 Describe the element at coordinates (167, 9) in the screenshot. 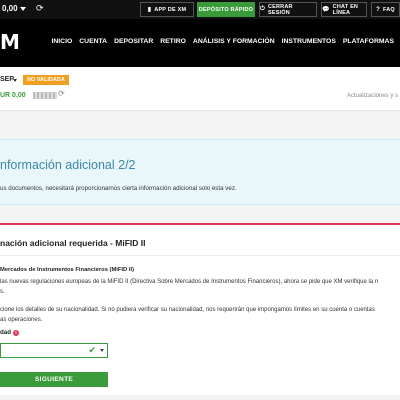

I see `xm-app-button: ▮ APP DE XM` at that location.